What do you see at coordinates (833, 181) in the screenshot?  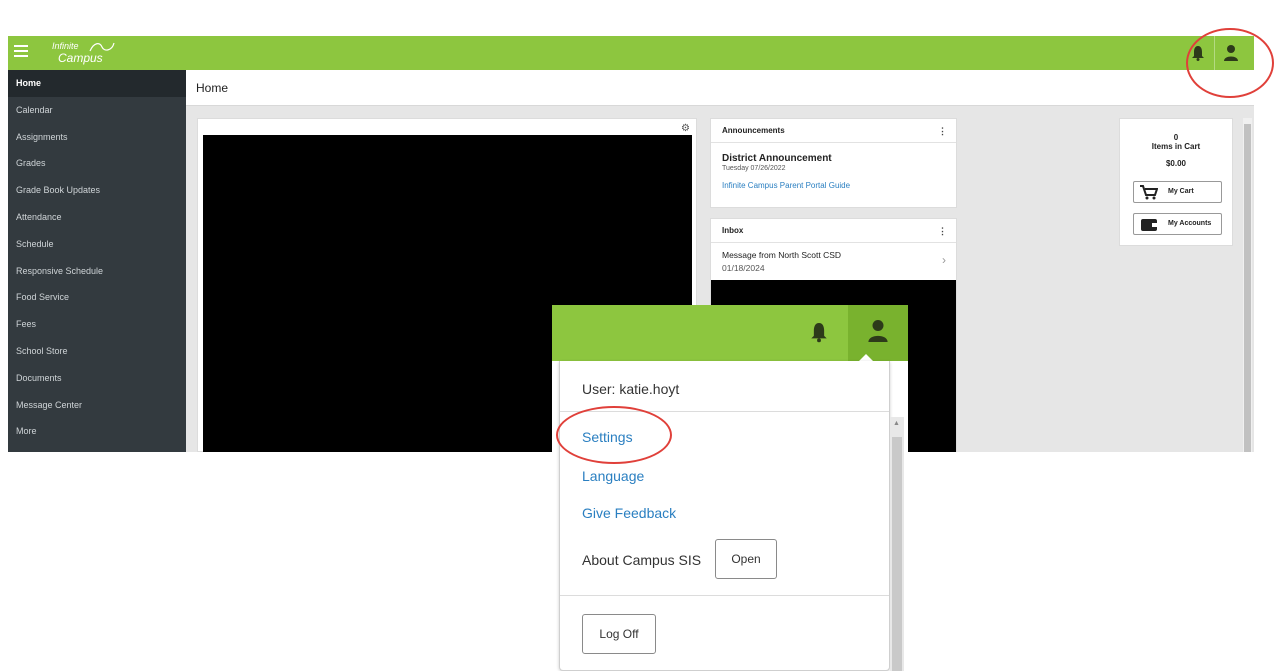 I see `parent-portal-guide-link: Infinite Campus Parent Portal Guide` at bounding box center [833, 181].